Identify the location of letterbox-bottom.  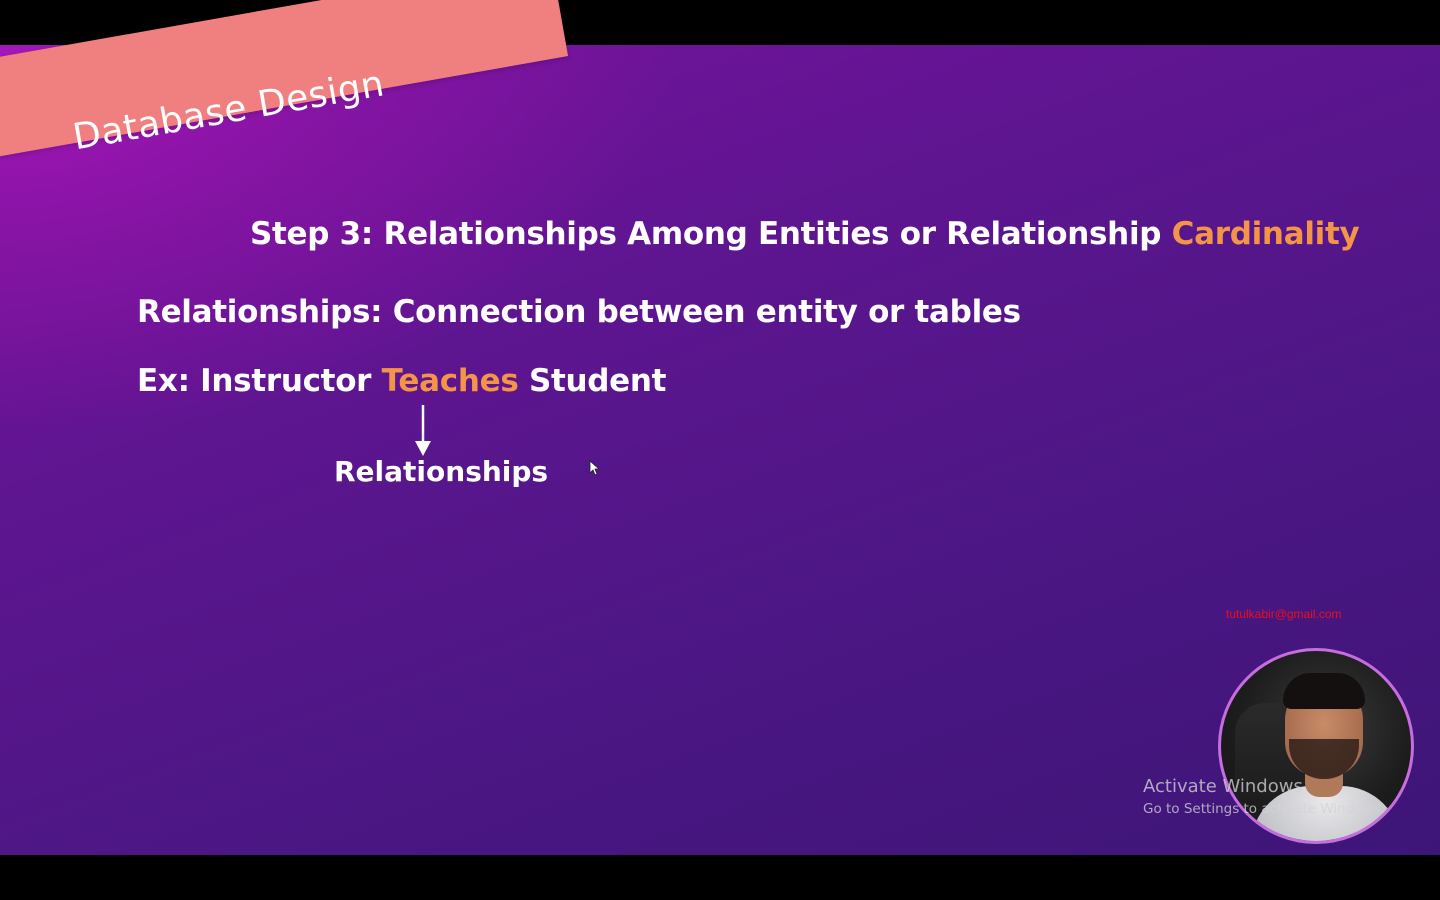
(720, 877).